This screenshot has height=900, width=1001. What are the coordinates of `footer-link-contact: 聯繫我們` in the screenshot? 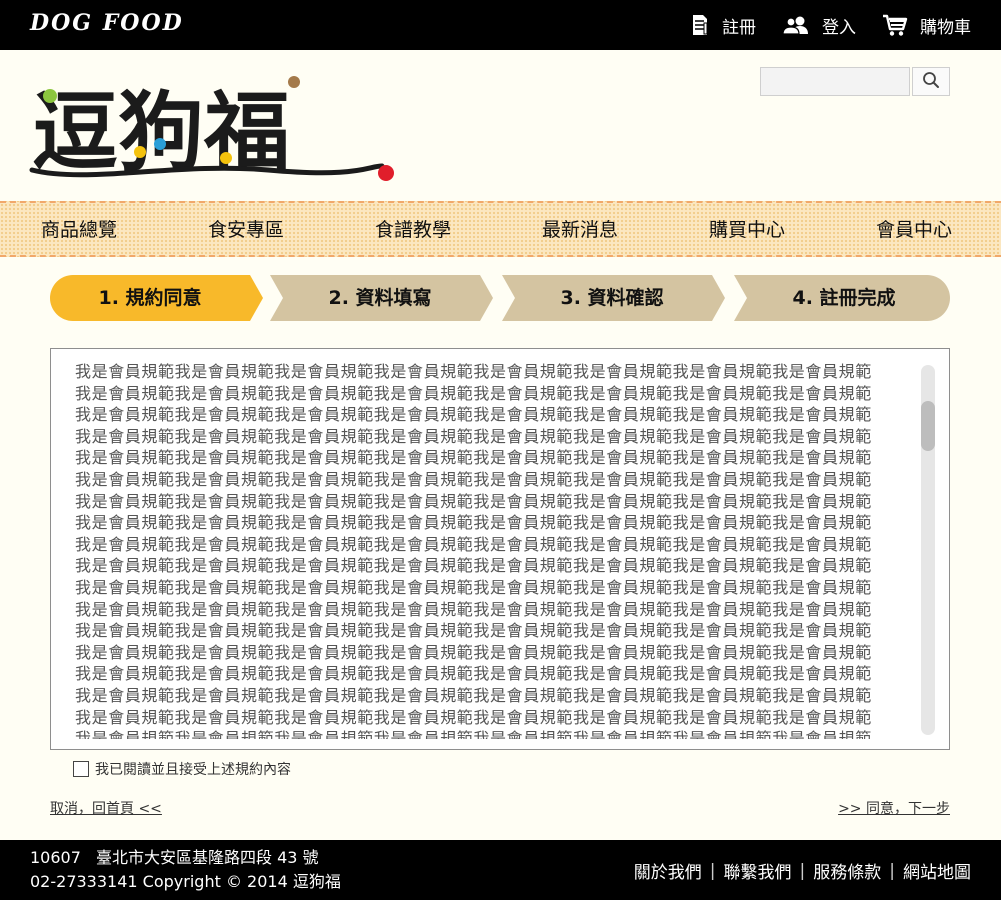 It's located at (758, 870).